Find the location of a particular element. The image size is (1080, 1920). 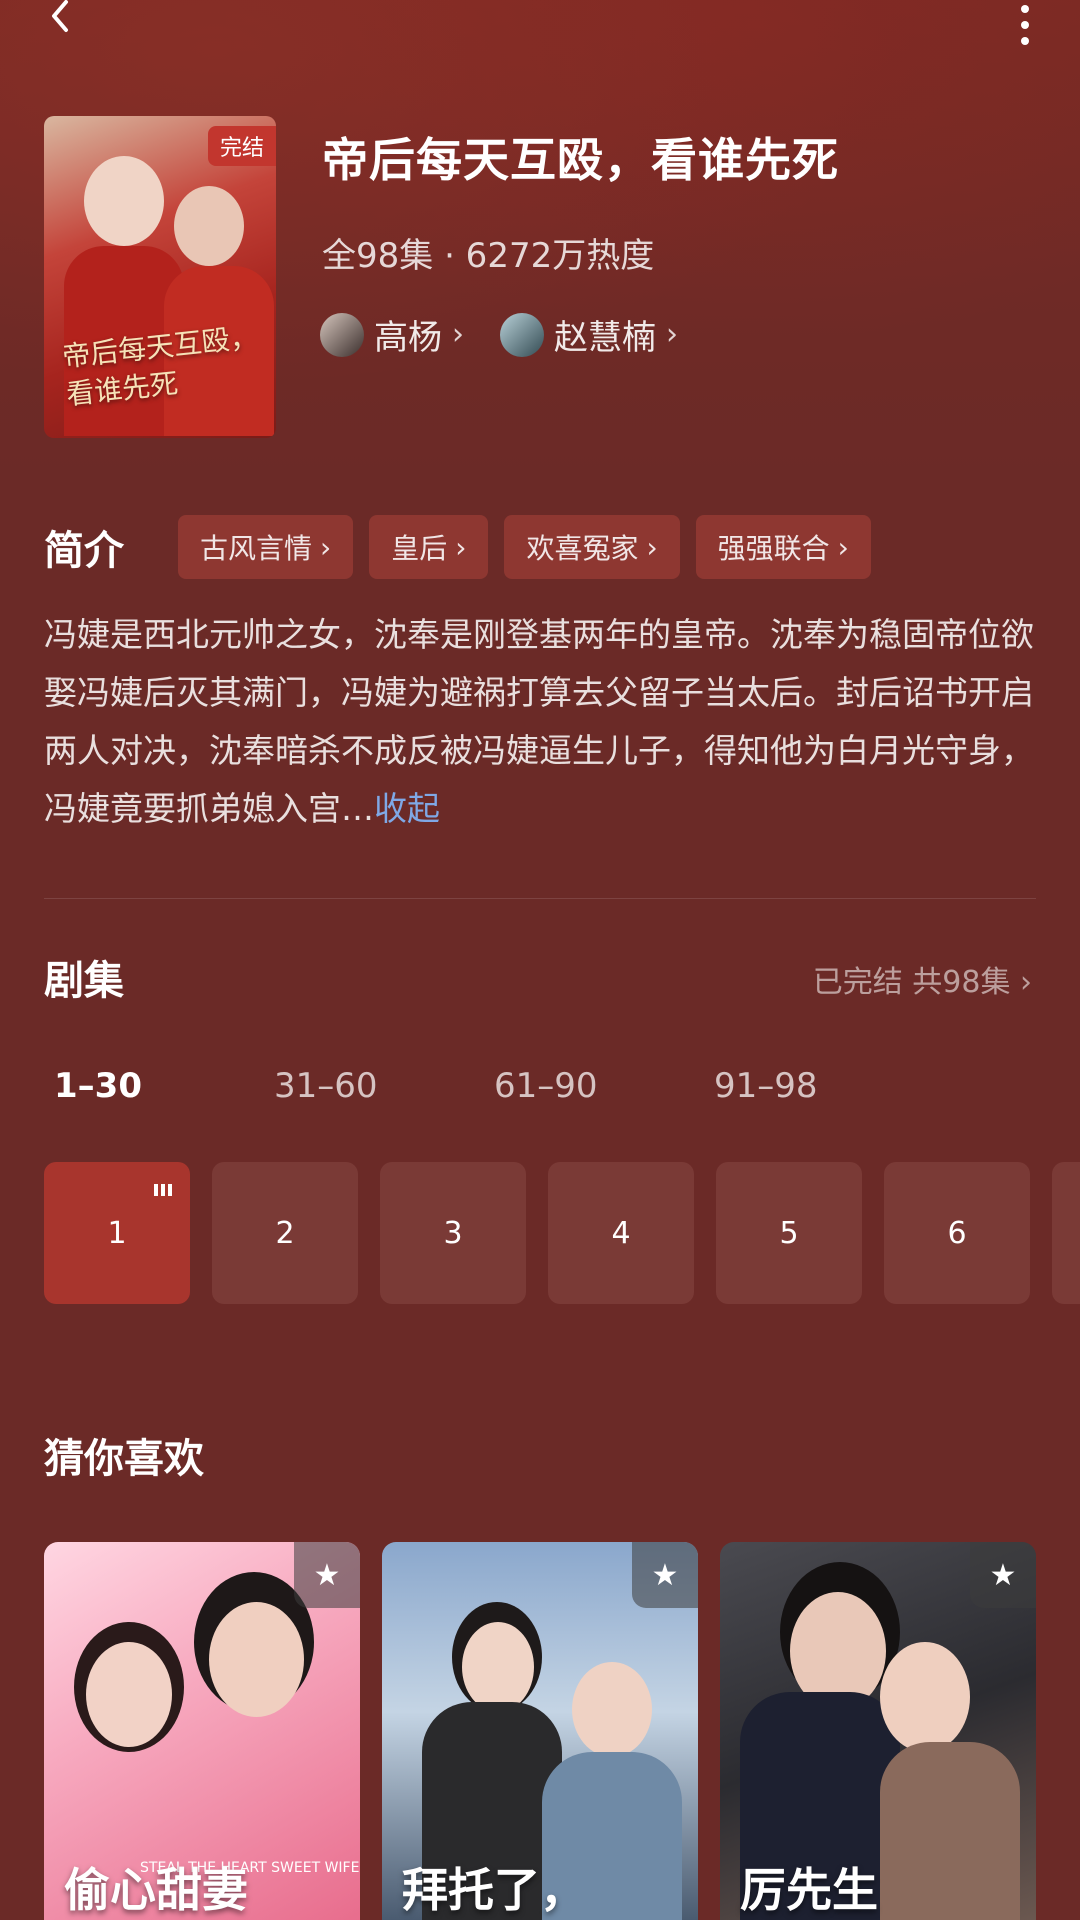

range-tab-1-30: 1–30 is located at coordinates (164, 1086).